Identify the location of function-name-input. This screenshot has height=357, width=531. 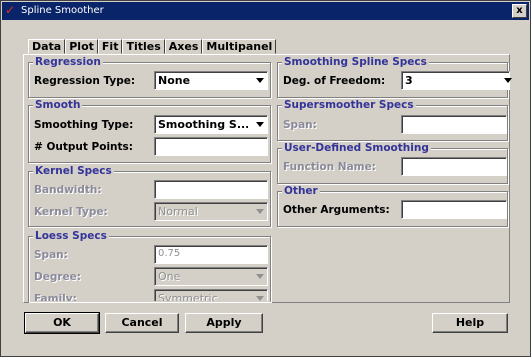
(454, 166).